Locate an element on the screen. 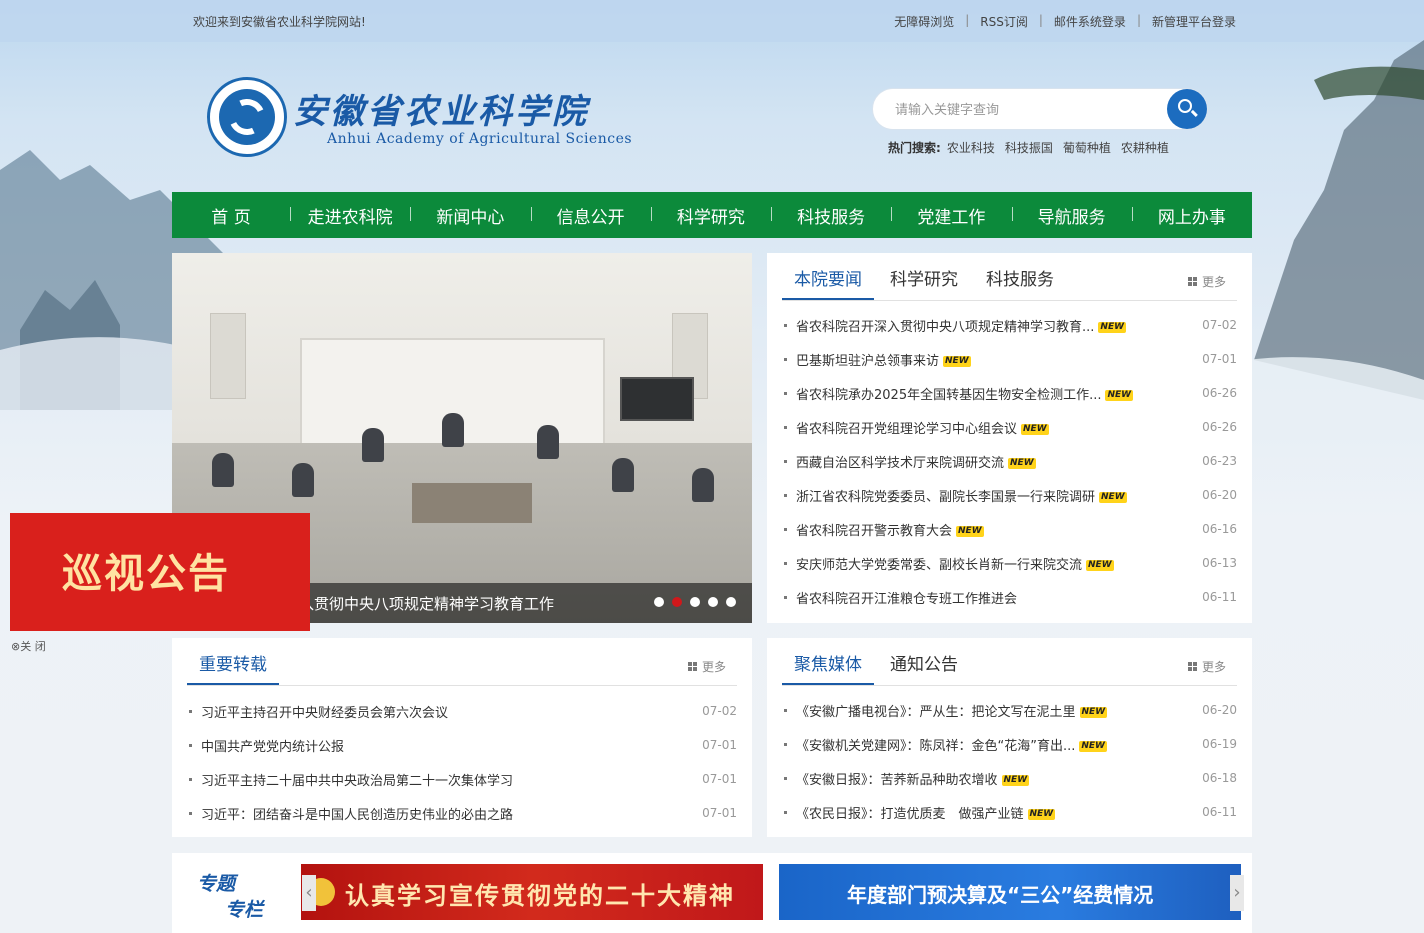 This screenshot has height=933, width=1424. nav-research: 科学研究 is located at coordinates (710, 215).